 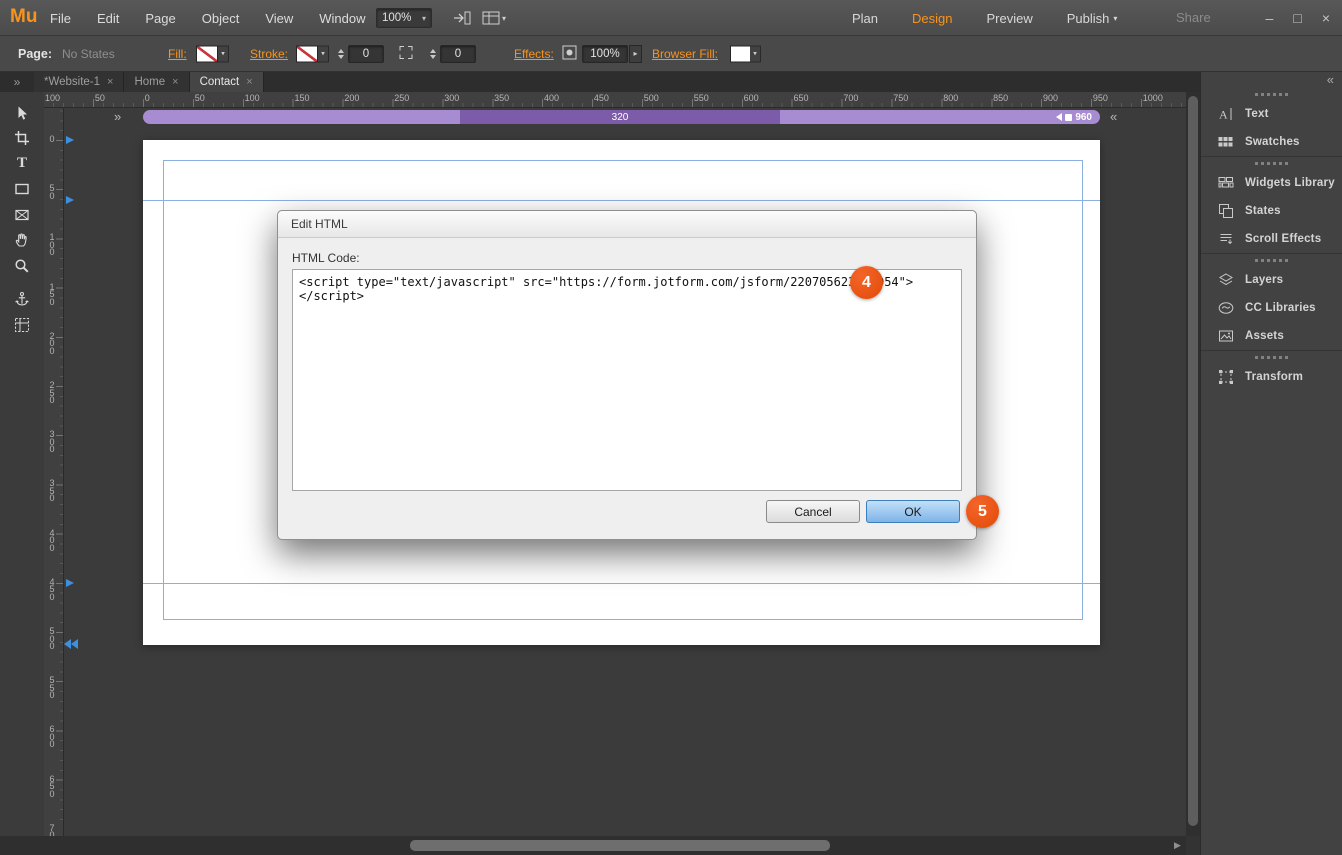 I want to click on panel-item-widgets-library: Widgets Library, so click(x=1271, y=183).